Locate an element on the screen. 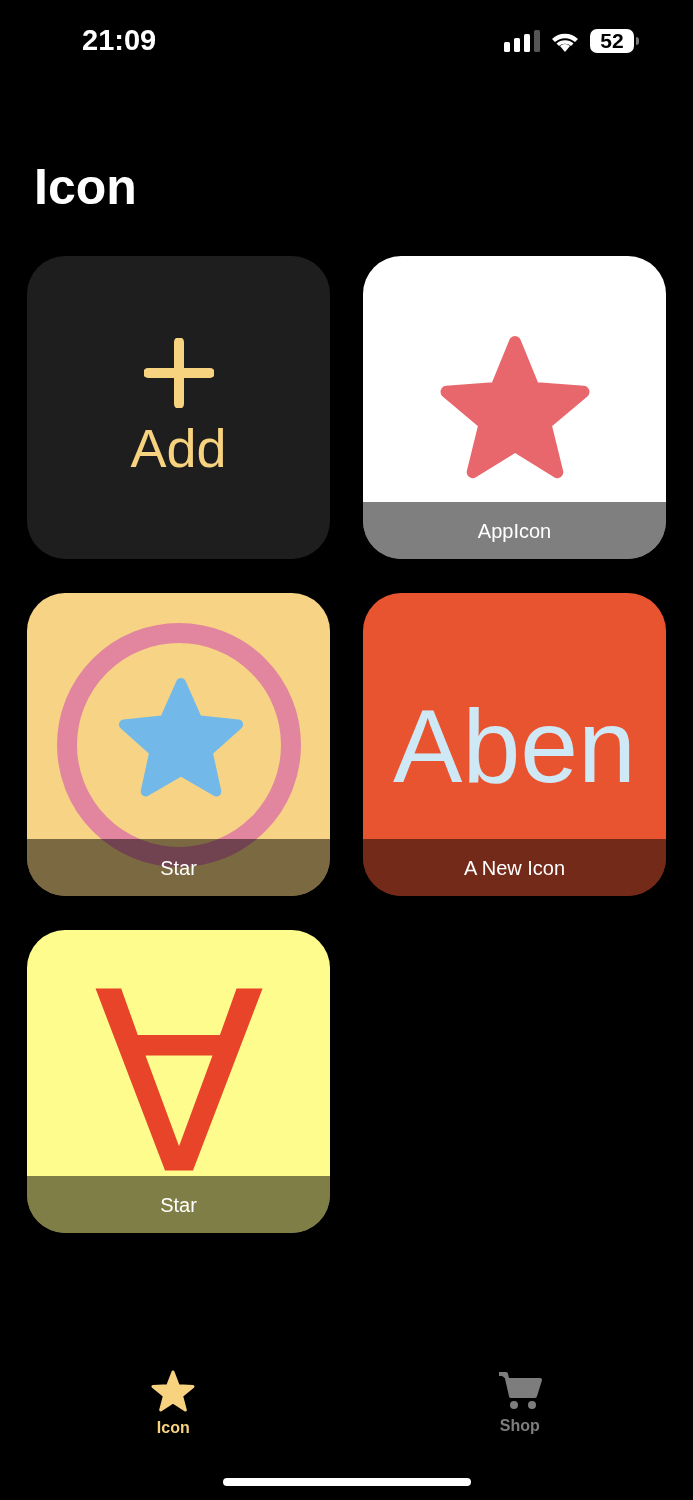 The image size is (693, 1500). tile-label: A New Icon is located at coordinates (514, 868).